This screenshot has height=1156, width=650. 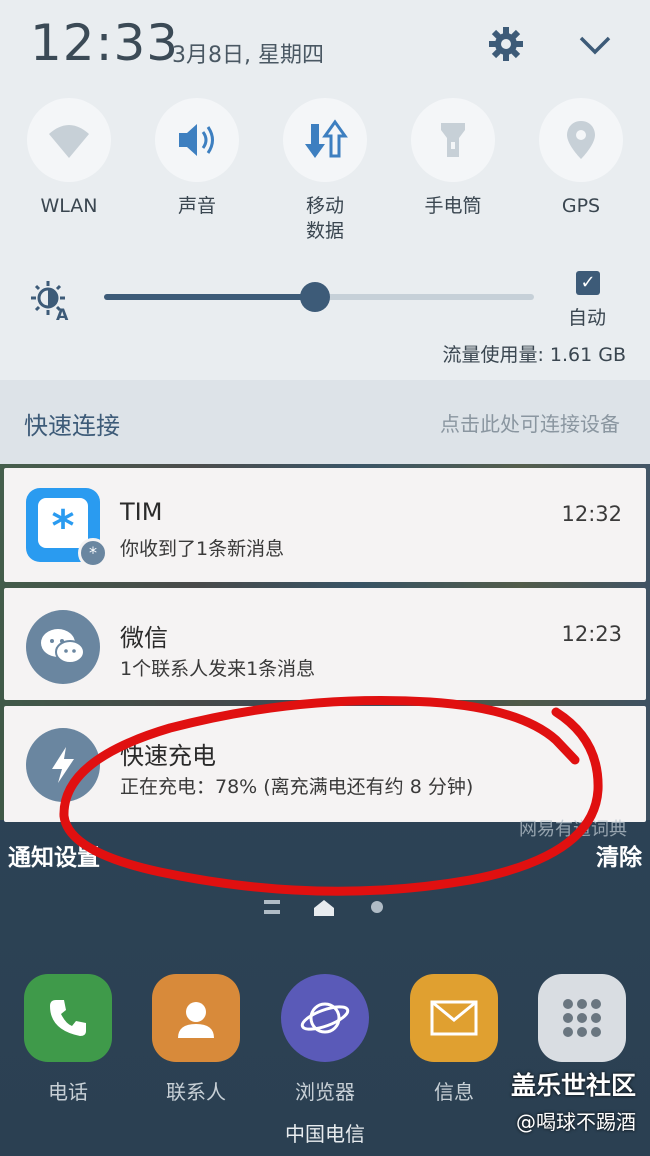 What do you see at coordinates (327, 908) in the screenshot?
I see `page-indicator` at bounding box center [327, 908].